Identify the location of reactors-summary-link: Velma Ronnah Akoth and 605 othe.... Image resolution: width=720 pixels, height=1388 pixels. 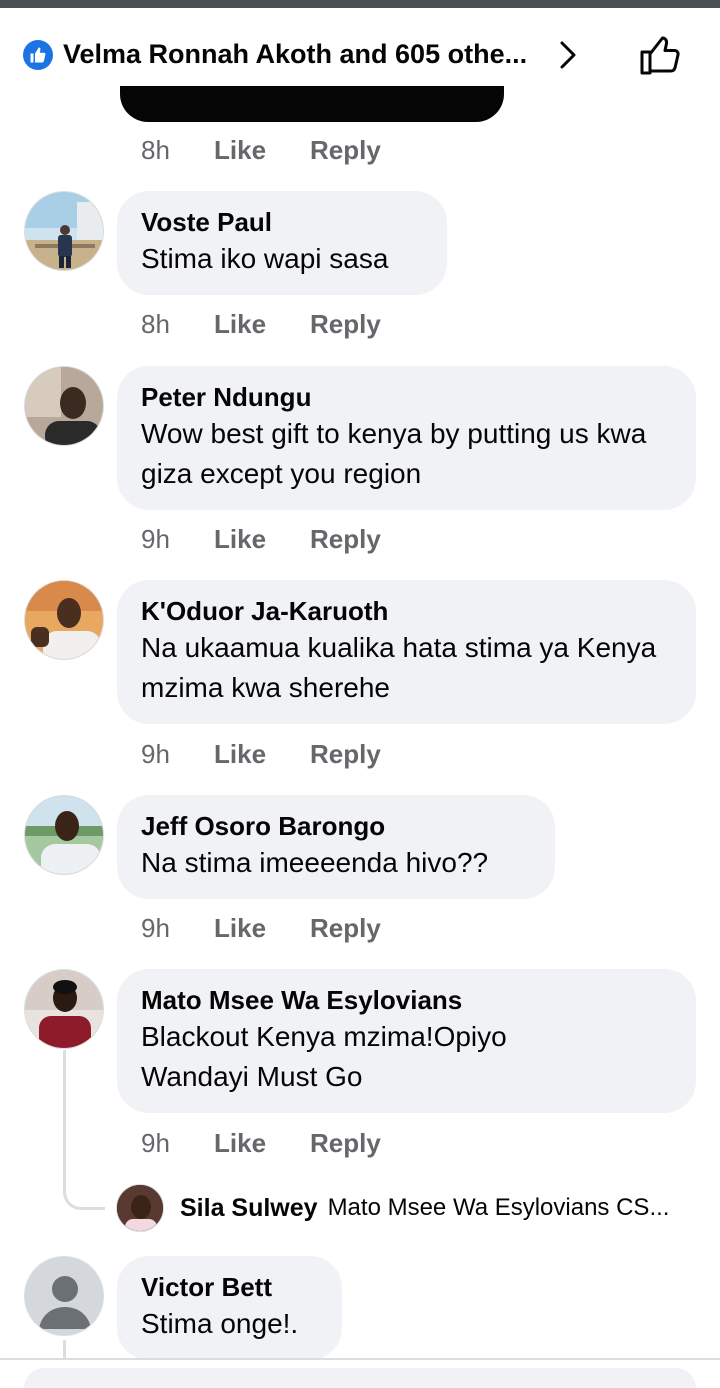
(295, 54).